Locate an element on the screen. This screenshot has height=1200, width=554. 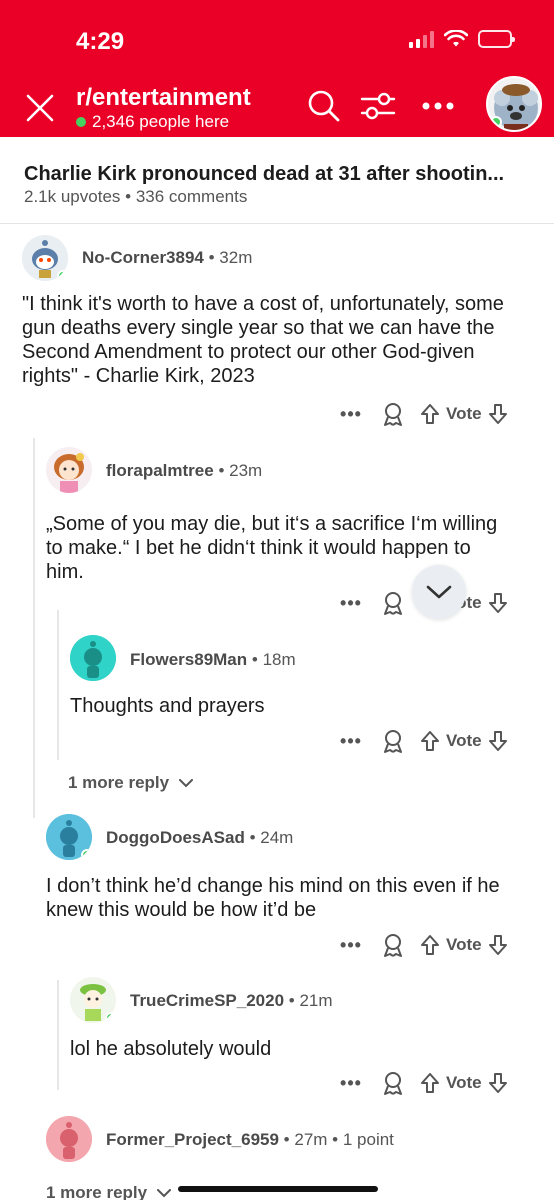
comment-username: Former_Project_6959 is located at coordinates (192, 1139).